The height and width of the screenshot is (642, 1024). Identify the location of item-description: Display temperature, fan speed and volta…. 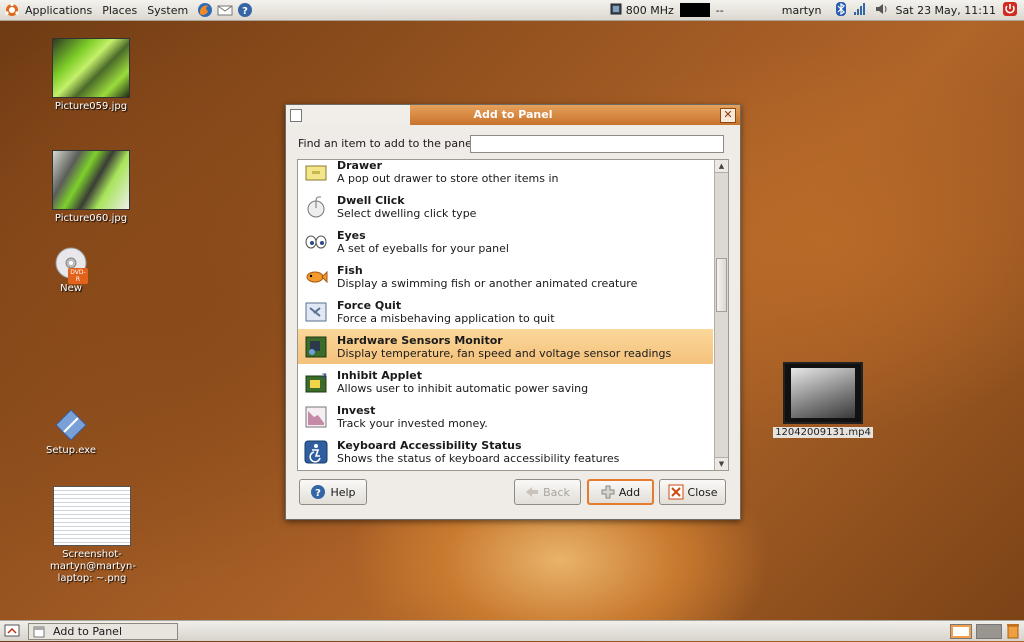
(504, 353).